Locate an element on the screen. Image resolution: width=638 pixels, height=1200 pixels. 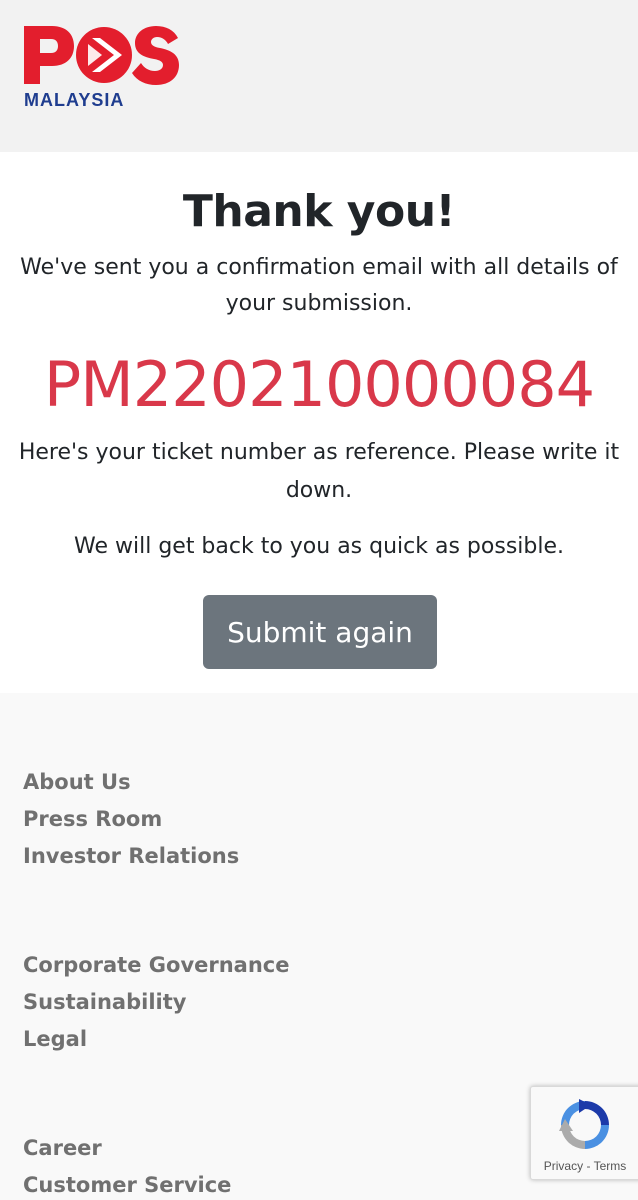
recaptcha-links: Privacy - Terms is located at coordinates (584, 1166).